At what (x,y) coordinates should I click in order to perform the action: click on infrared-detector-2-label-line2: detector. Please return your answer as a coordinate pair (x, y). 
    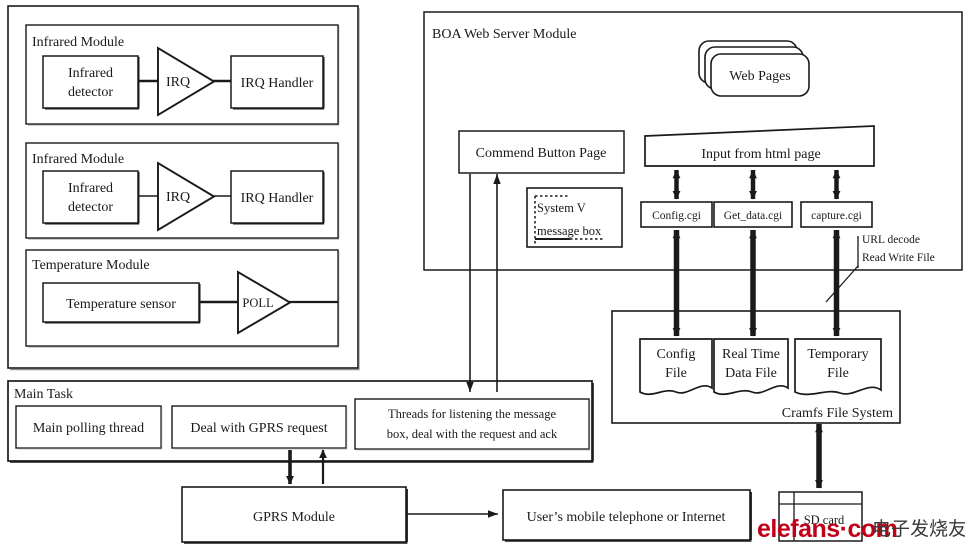
    Looking at the image, I should click on (90, 207).